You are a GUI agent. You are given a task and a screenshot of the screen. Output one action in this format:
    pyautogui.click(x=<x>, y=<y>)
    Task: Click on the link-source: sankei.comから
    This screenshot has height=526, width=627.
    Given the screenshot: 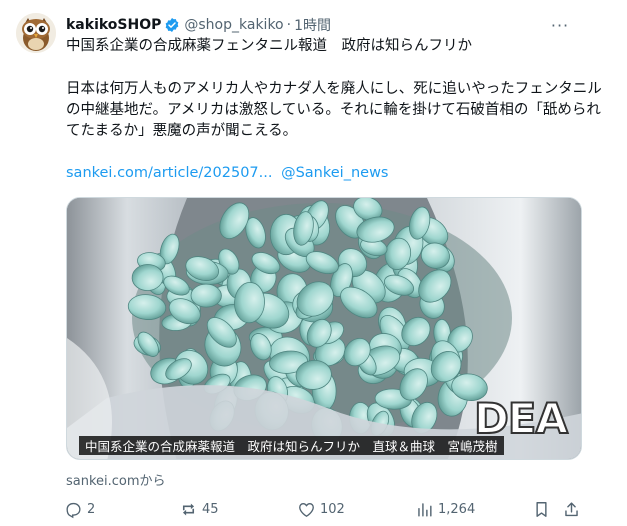 What is the action you would take?
    pyautogui.click(x=116, y=479)
    